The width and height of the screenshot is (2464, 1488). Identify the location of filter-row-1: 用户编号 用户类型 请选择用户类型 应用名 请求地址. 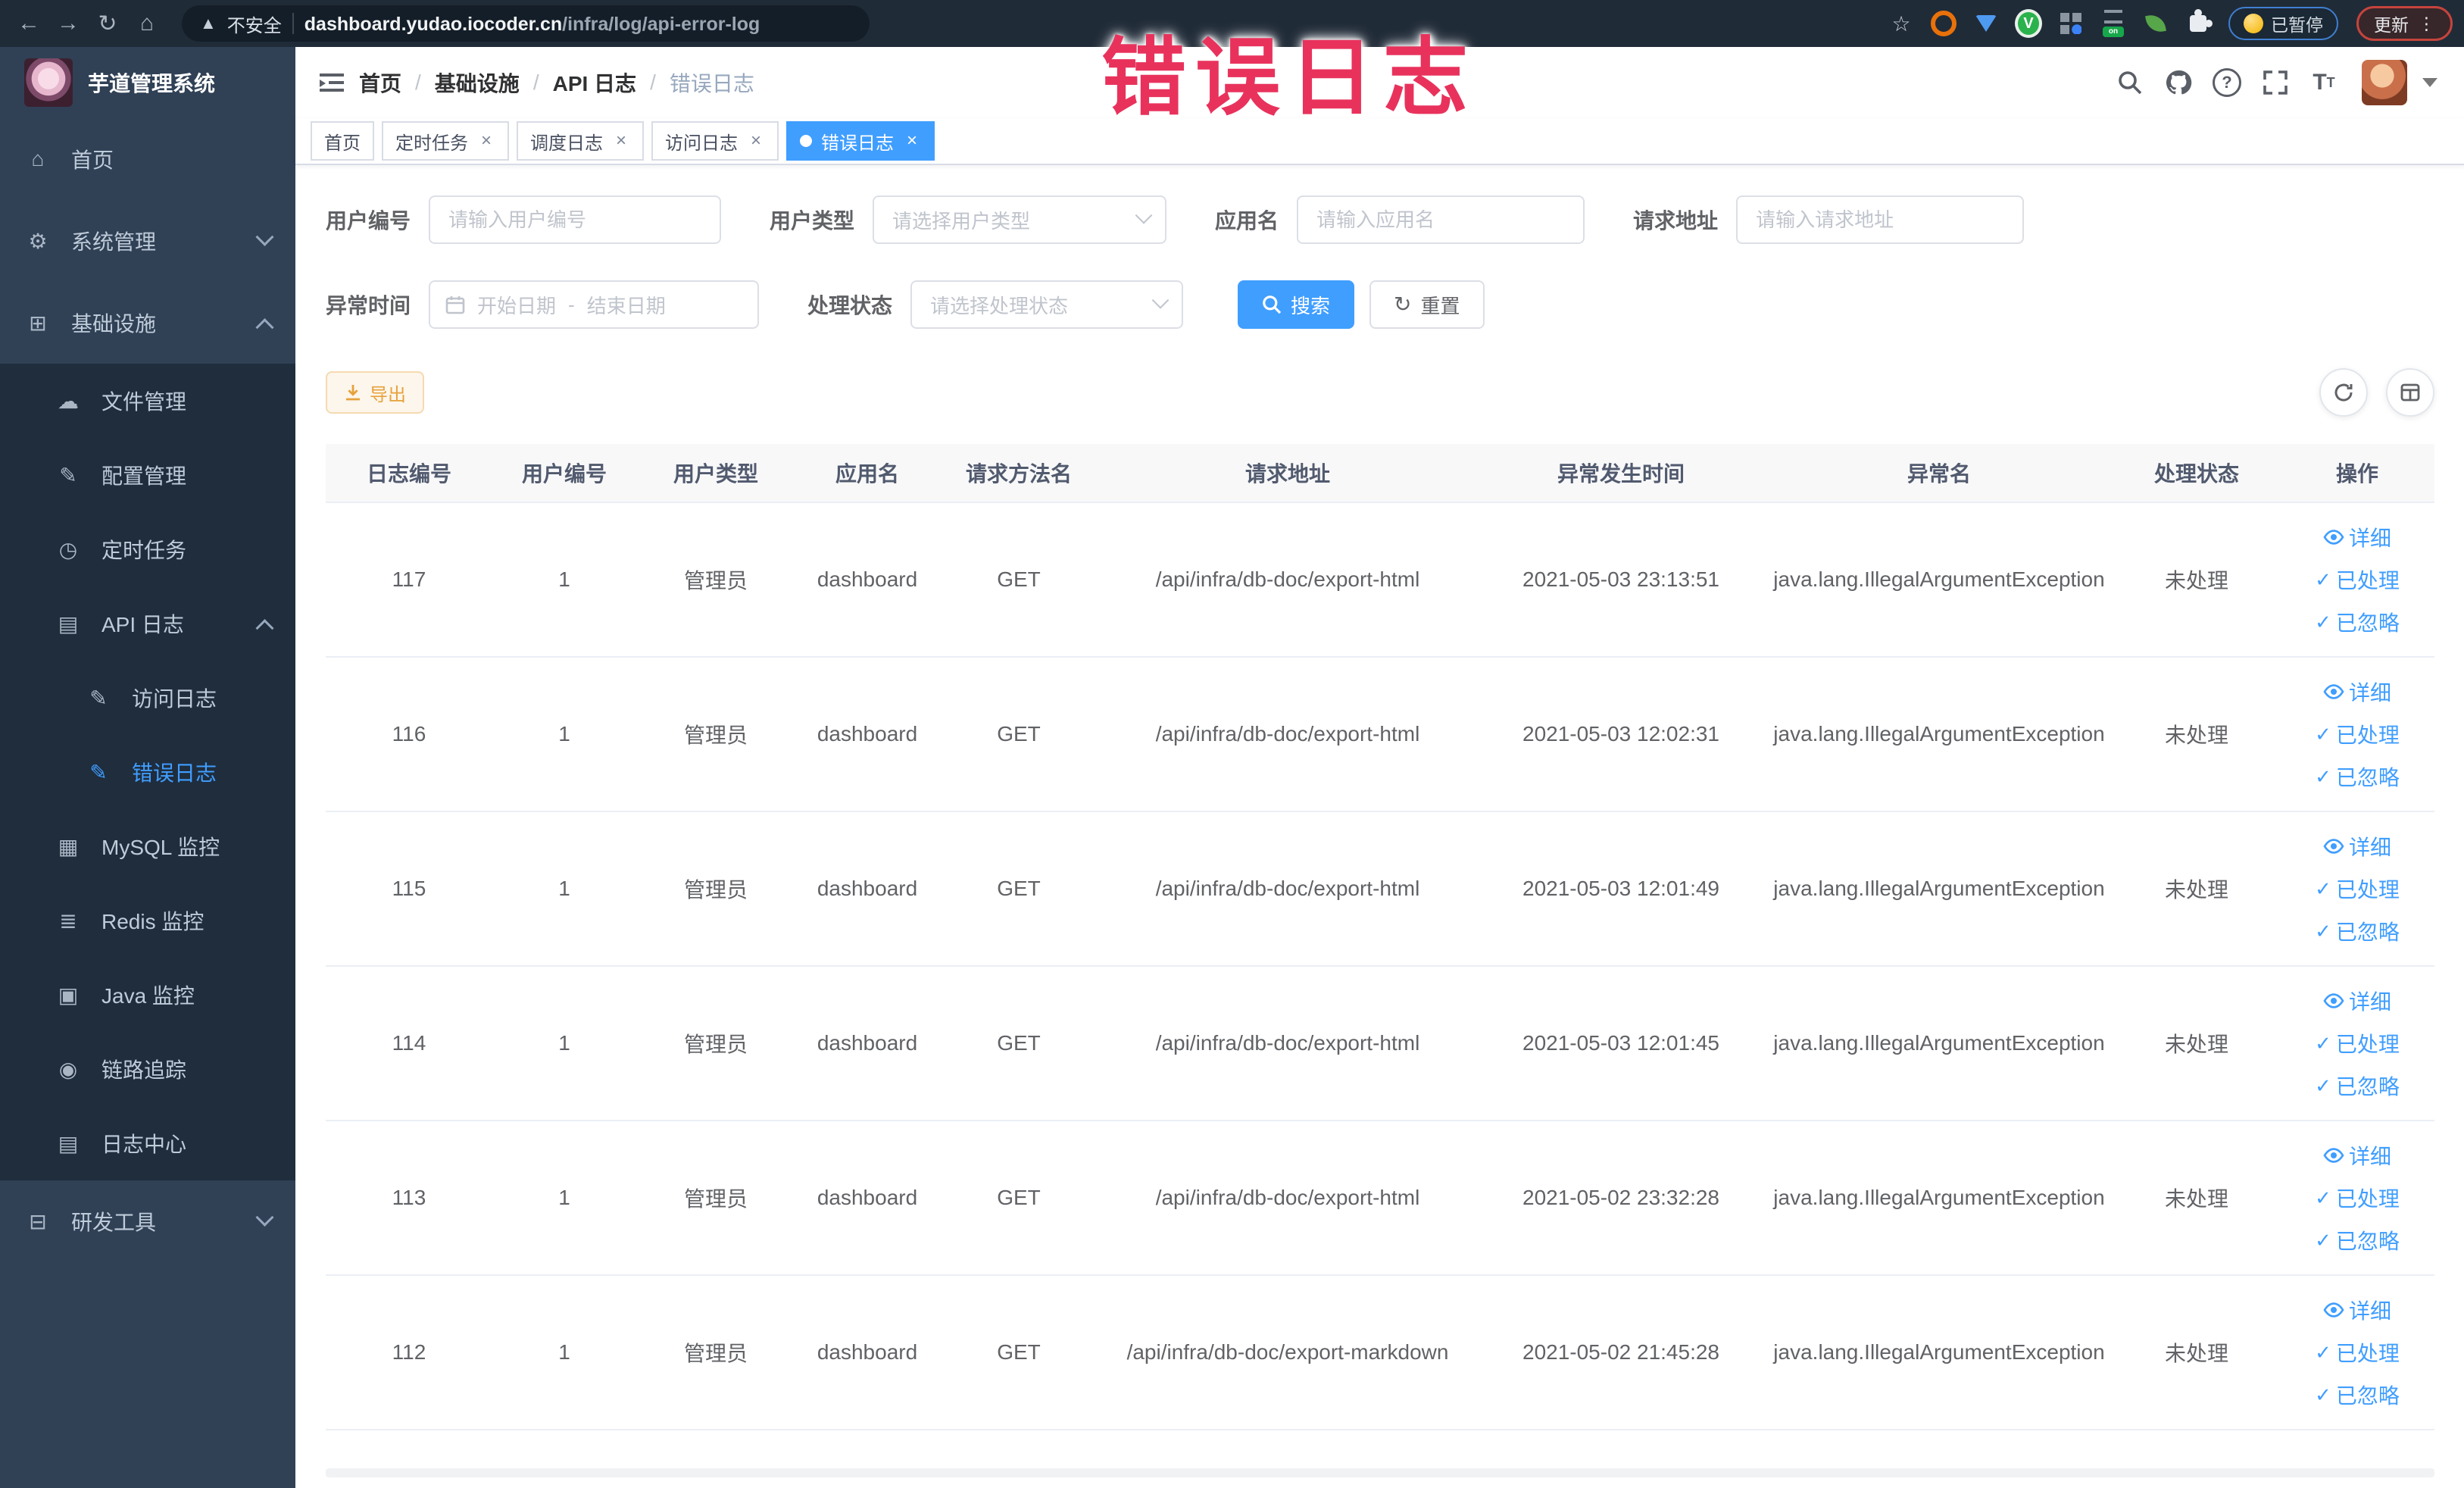
(1380, 219).